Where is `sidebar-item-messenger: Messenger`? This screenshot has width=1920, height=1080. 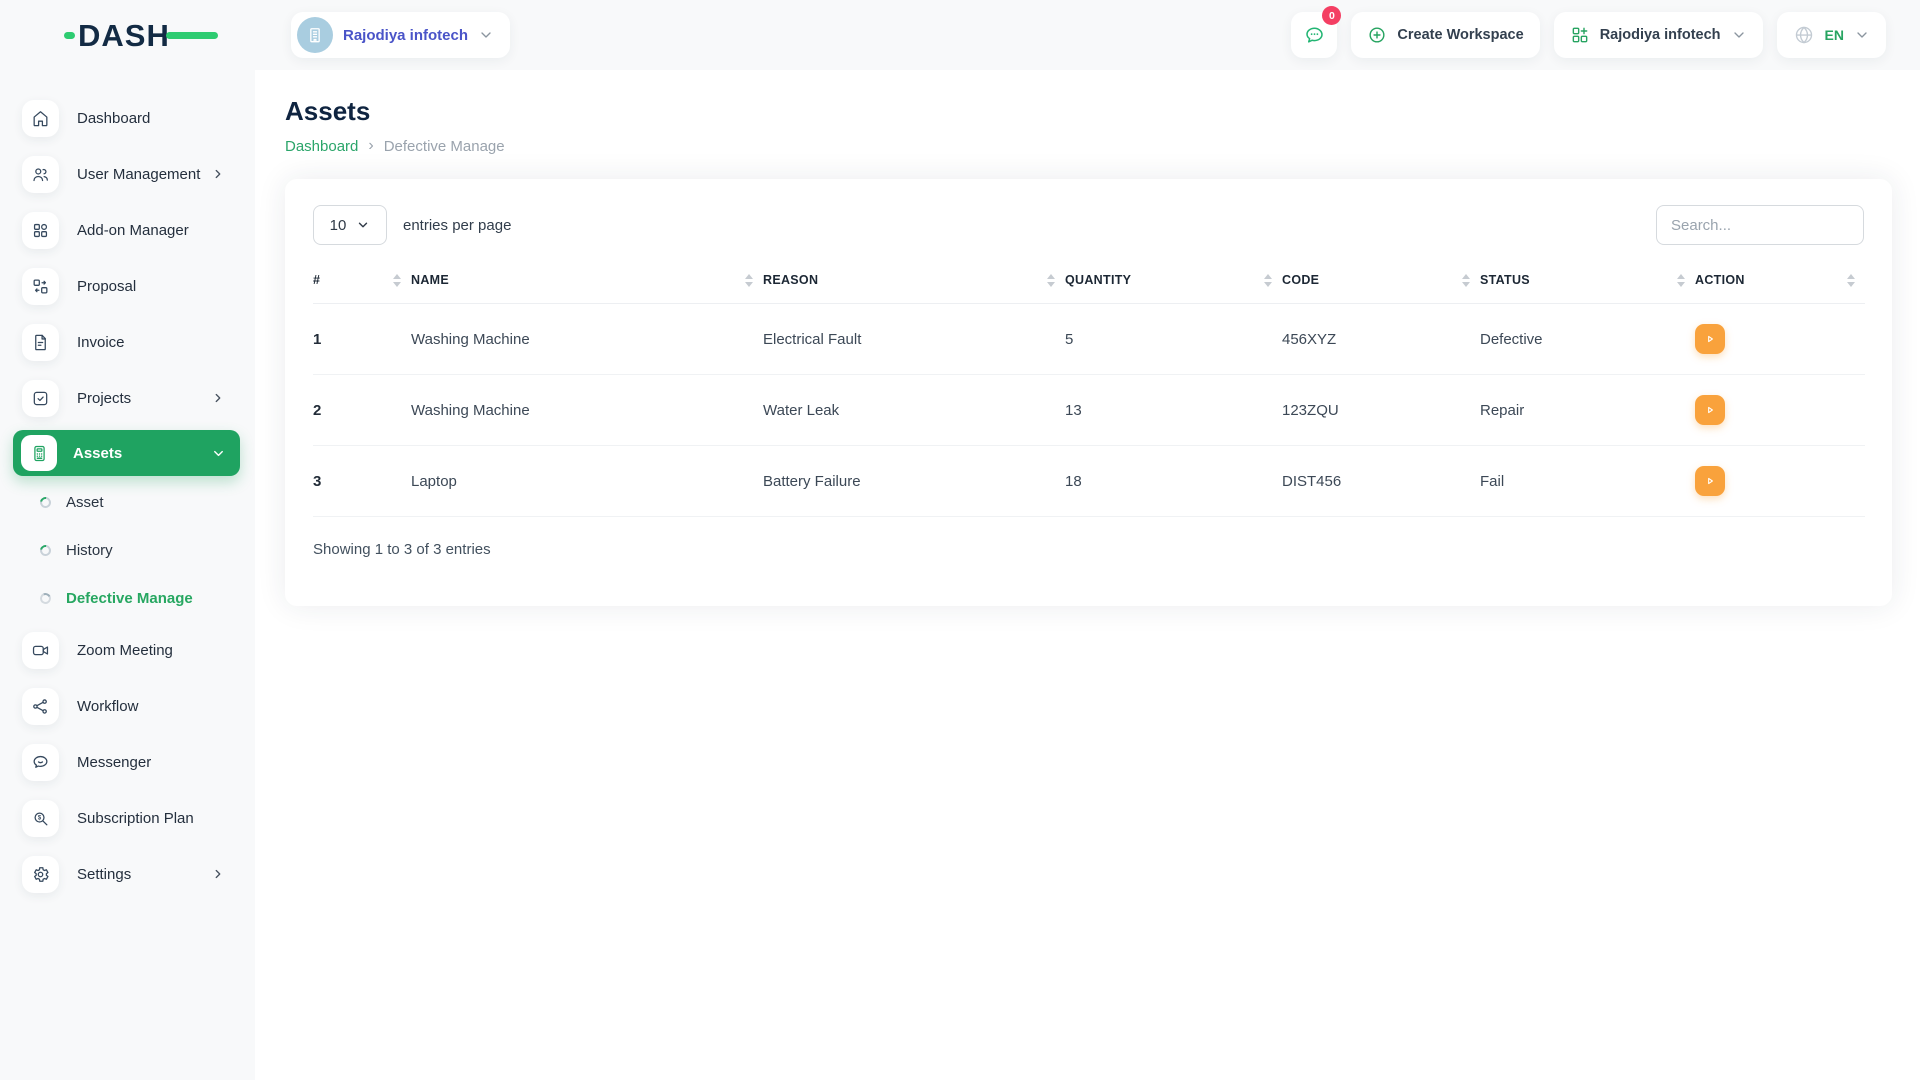
sidebar-item-messenger: Messenger is located at coordinates (127, 762).